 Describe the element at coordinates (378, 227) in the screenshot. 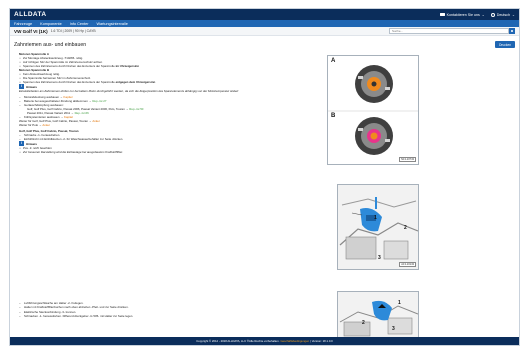

I see `engine-bay-figure-1: 1 2 3 A13-10143` at that location.